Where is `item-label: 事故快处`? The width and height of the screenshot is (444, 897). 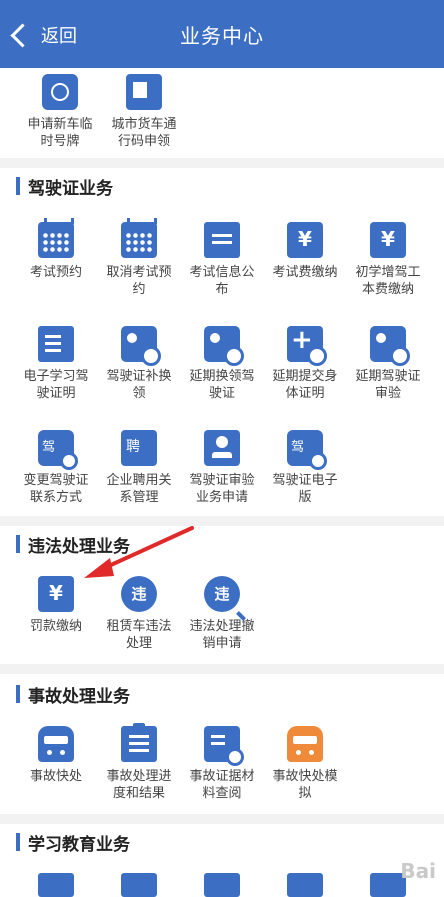
item-label: 事故快处 is located at coordinates (55, 776).